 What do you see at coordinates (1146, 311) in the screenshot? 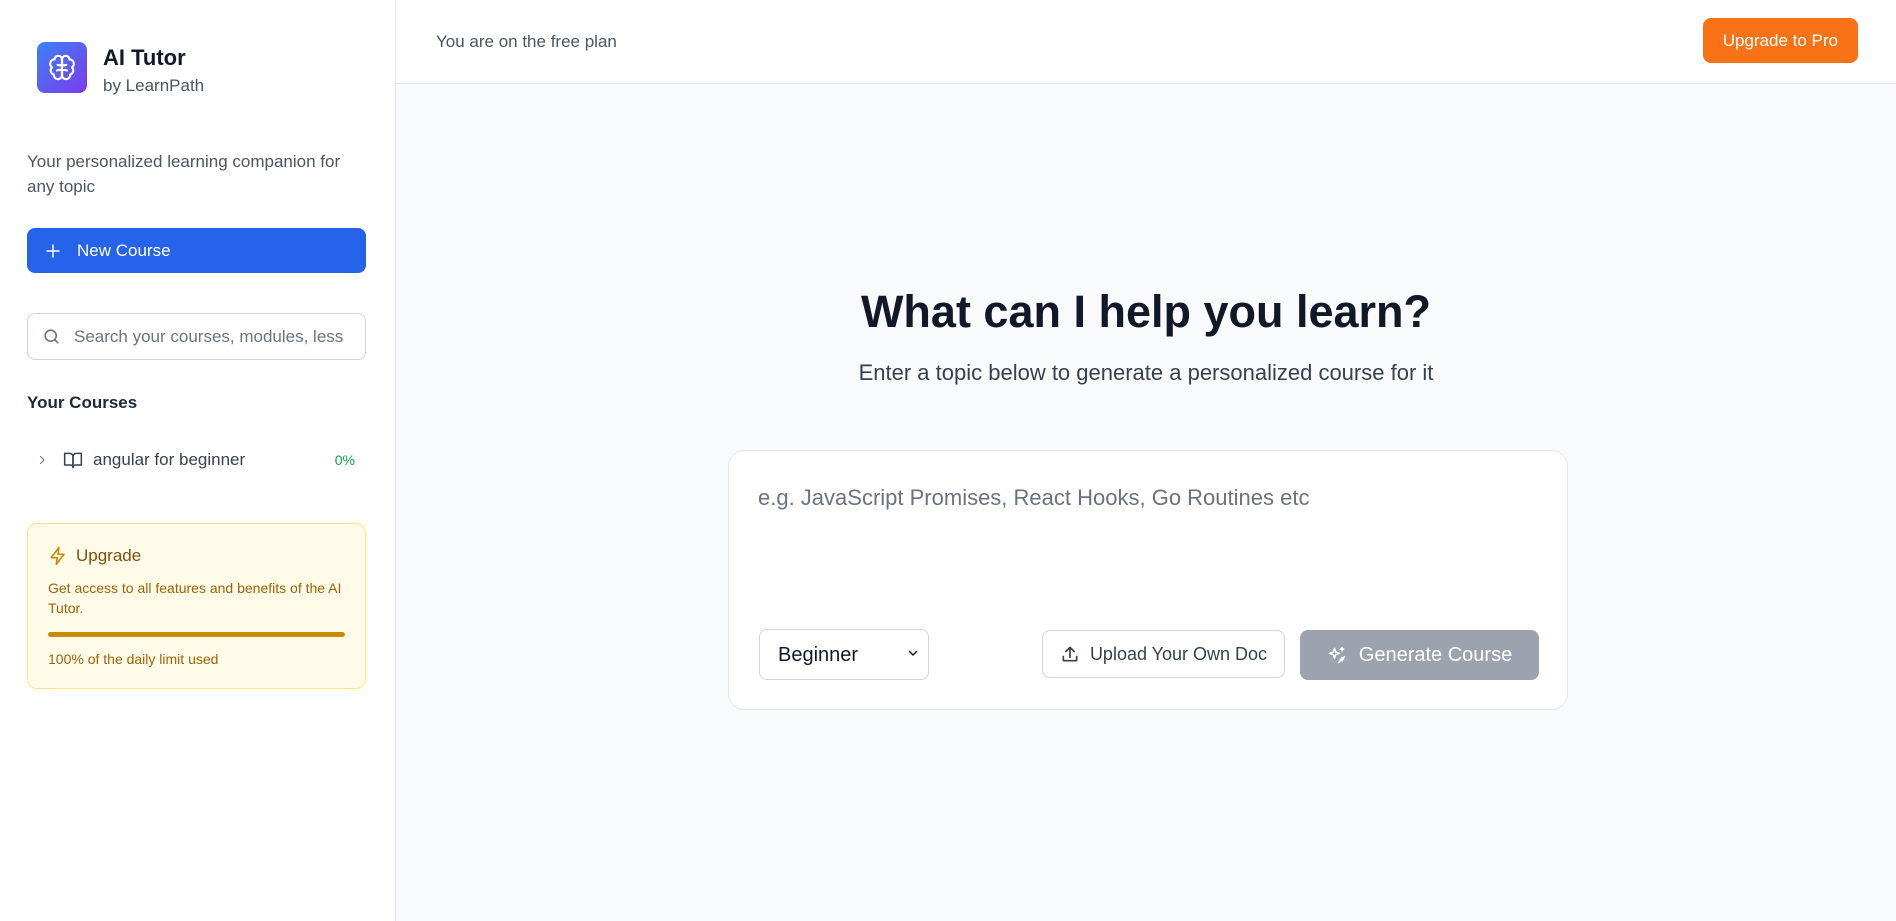
I see `page-title: What can I help you learn?` at bounding box center [1146, 311].